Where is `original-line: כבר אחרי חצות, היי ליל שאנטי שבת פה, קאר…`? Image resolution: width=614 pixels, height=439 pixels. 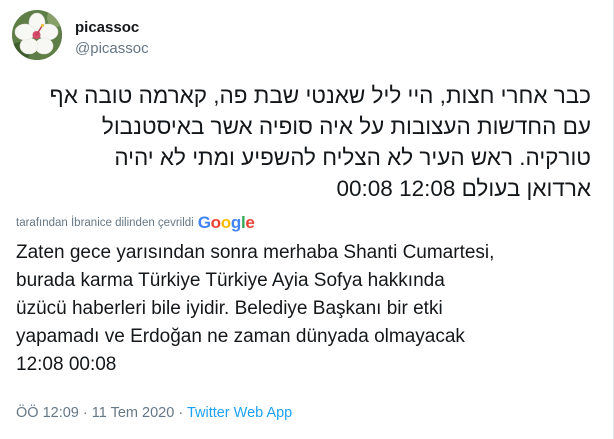 original-line: כבר אחרי חצות, היי ליל שאנטי שבת פה, קאר… is located at coordinates (320, 95).